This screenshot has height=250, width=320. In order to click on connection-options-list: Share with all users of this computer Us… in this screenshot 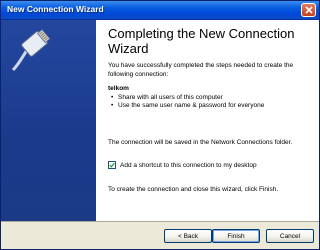, I will do `click(212, 102)`.